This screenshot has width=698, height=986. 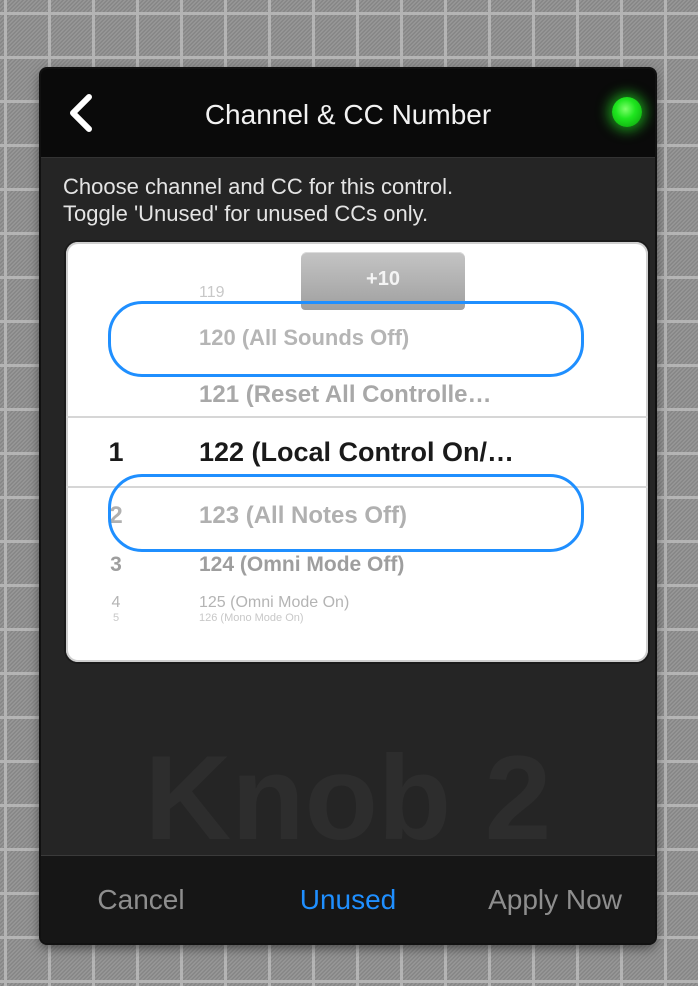 I want to click on channel-value: 4, so click(x=116, y=602).